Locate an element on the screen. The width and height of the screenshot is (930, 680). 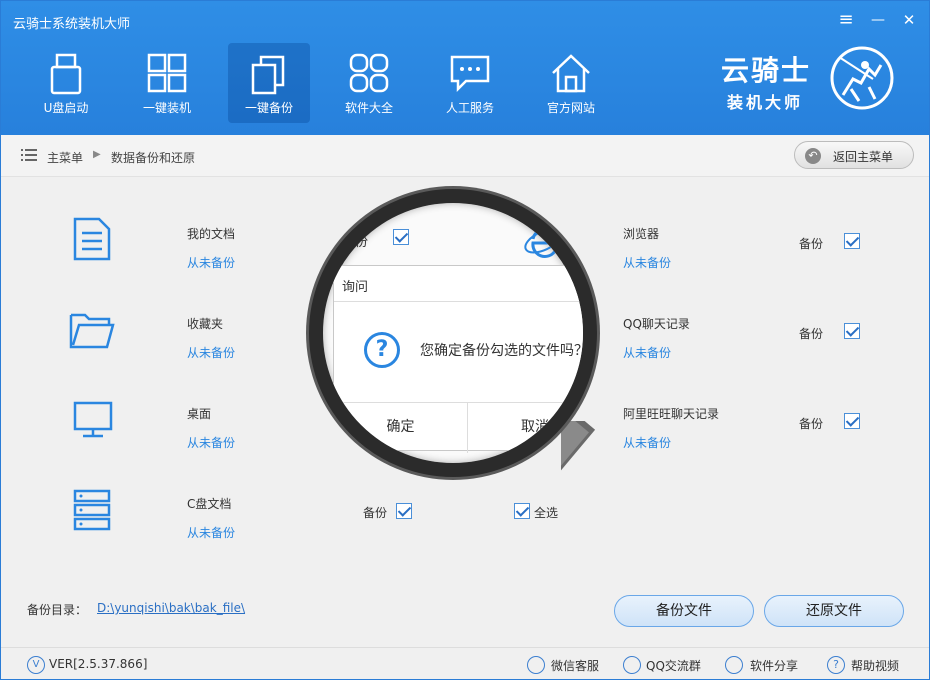
logo-line2: 装机大师 is located at coordinates (765, 102).